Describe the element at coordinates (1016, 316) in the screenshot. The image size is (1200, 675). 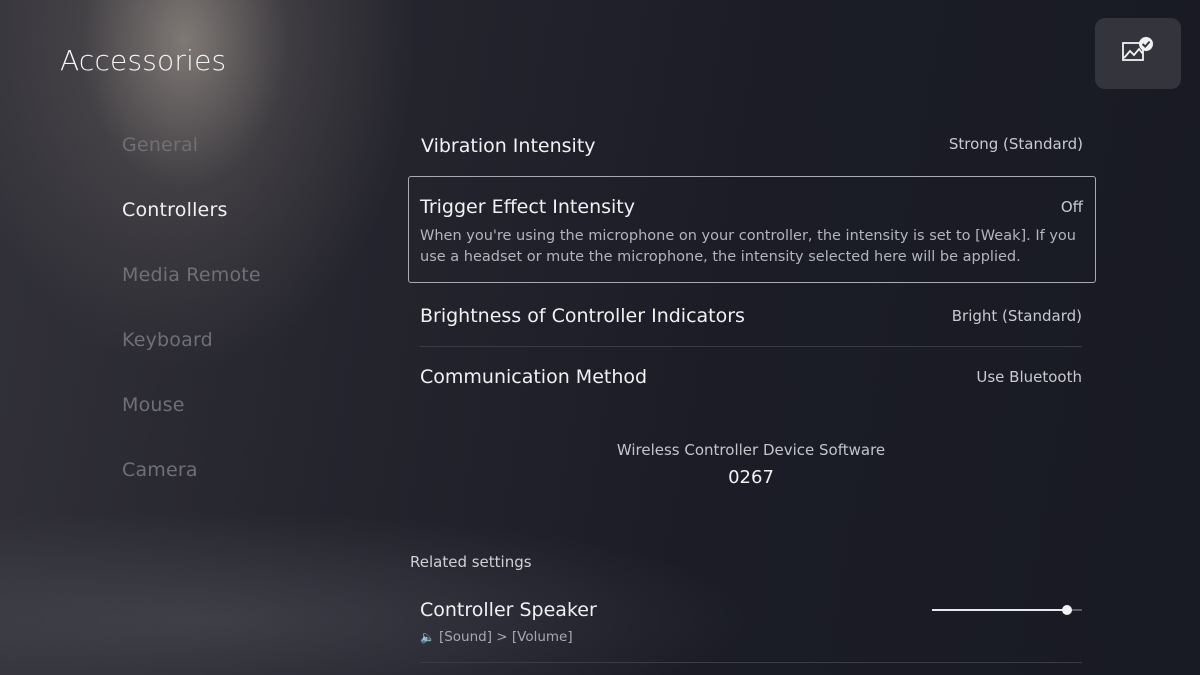
I see `brightness-value: Bright (Standard)` at that location.